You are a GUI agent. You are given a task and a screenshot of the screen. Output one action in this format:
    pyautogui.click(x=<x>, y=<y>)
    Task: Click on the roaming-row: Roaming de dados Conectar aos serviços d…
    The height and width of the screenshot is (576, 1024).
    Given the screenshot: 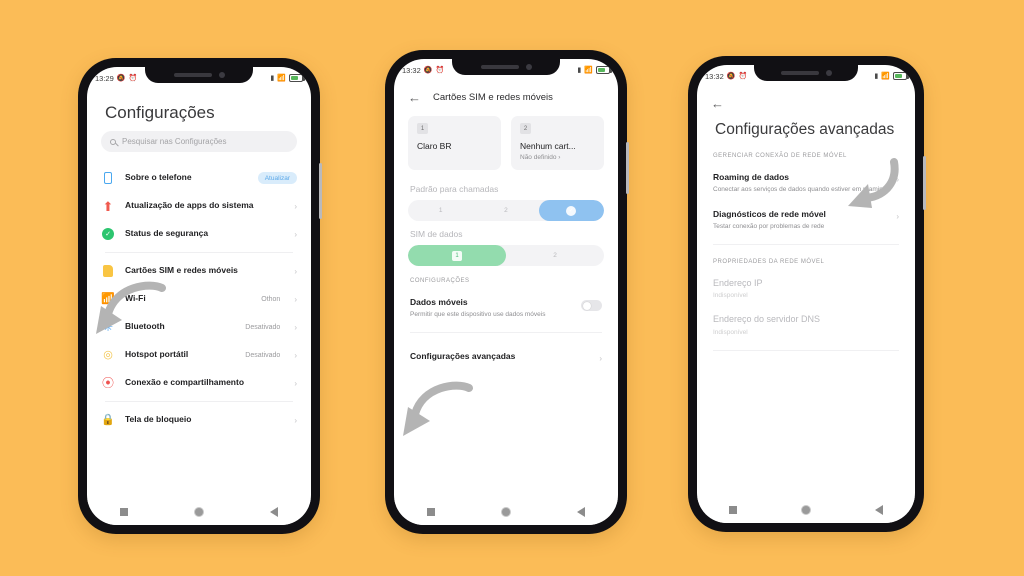 What is the action you would take?
    pyautogui.click(x=806, y=183)
    